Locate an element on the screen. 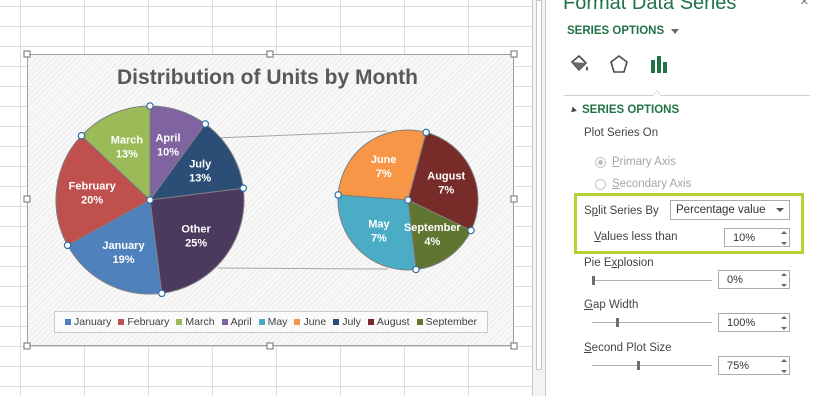 The image size is (817, 396). slice-label-name-july: July is located at coordinates (200, 164).